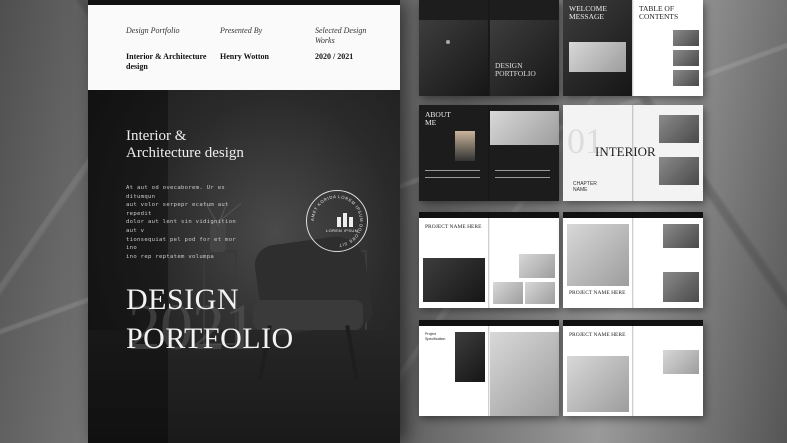 This screenshot has height=443, width=787. Describe the element at coordinates (489, 48) in the screenshot. I see `spread-cover: DESIGN PORTFOLIO` at that location.